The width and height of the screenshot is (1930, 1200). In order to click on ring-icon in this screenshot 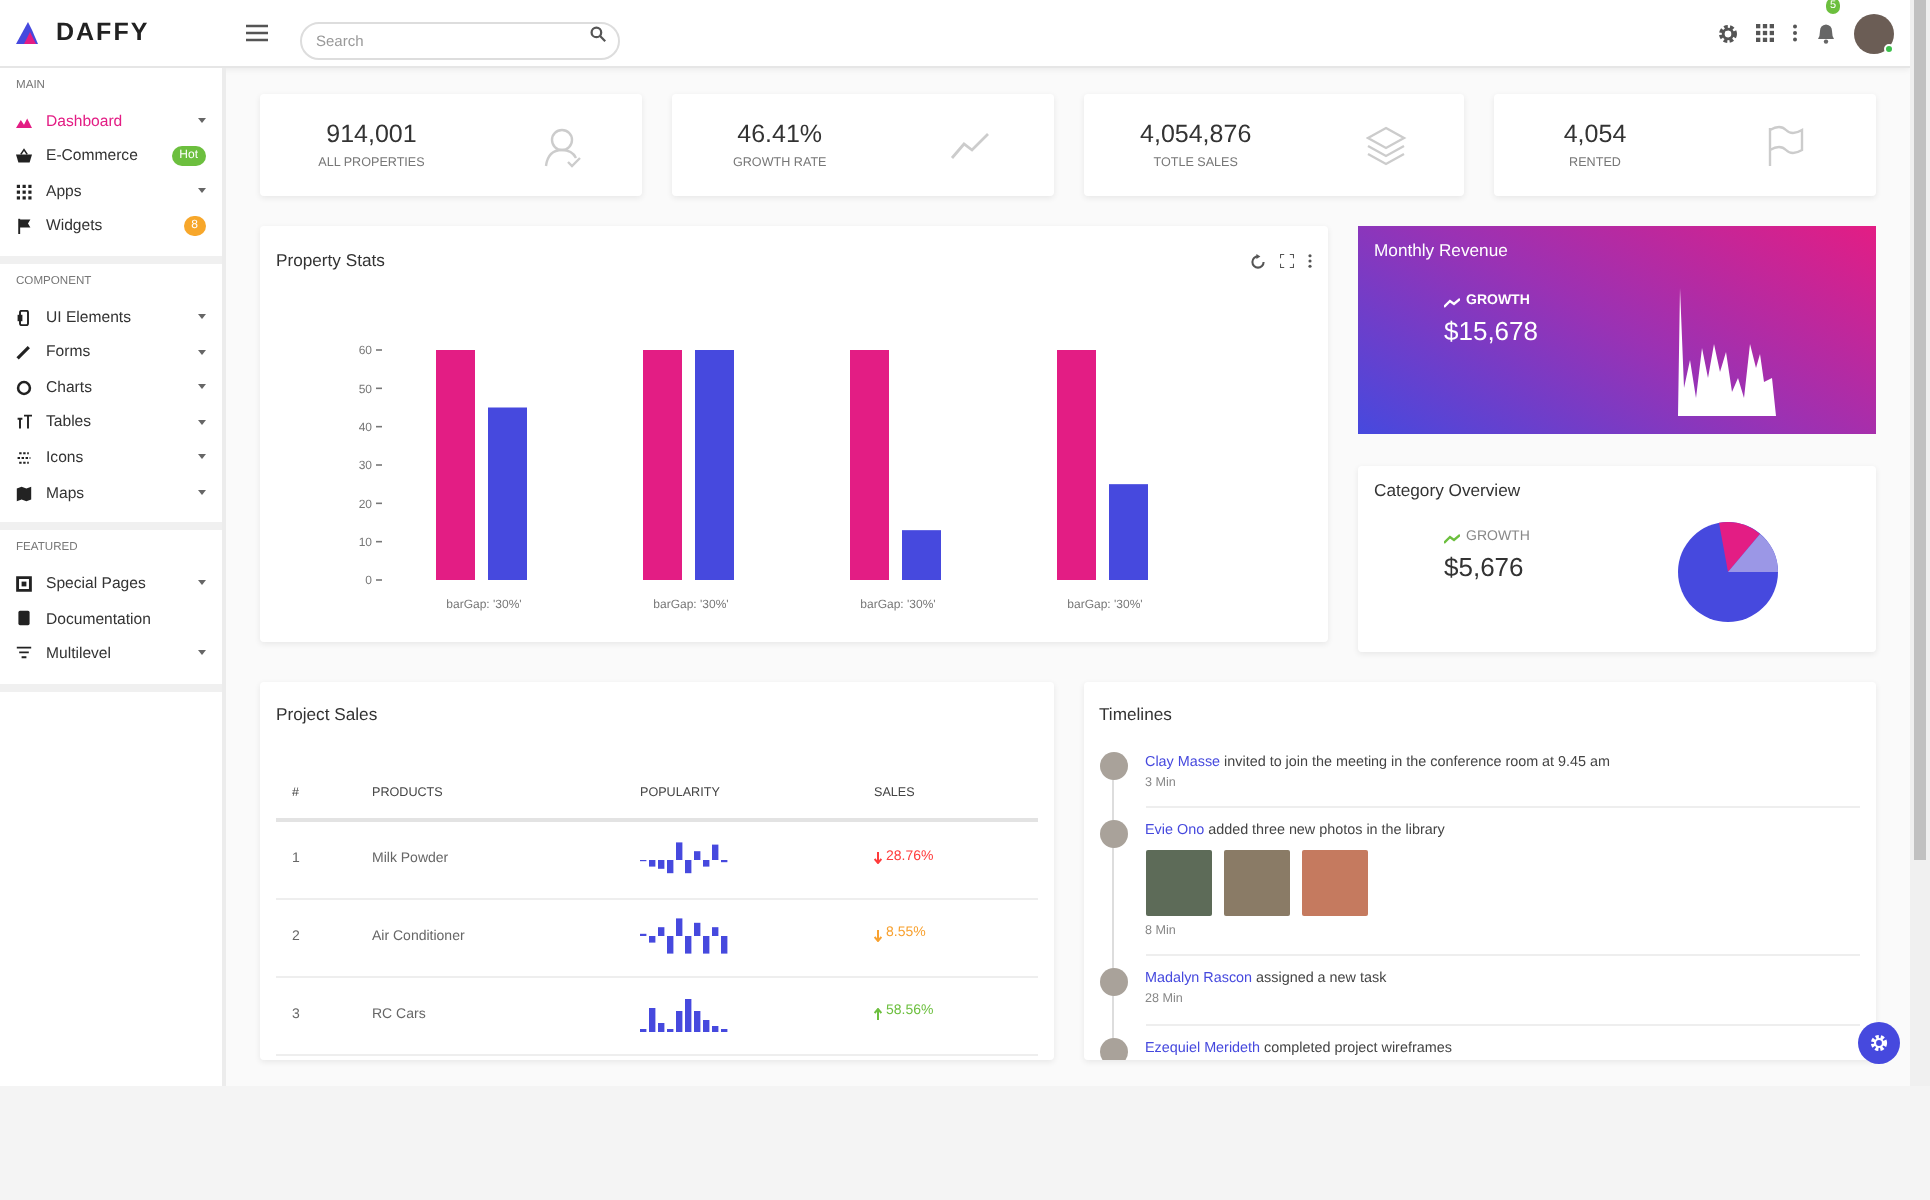, I will do `click(24, 387)`.